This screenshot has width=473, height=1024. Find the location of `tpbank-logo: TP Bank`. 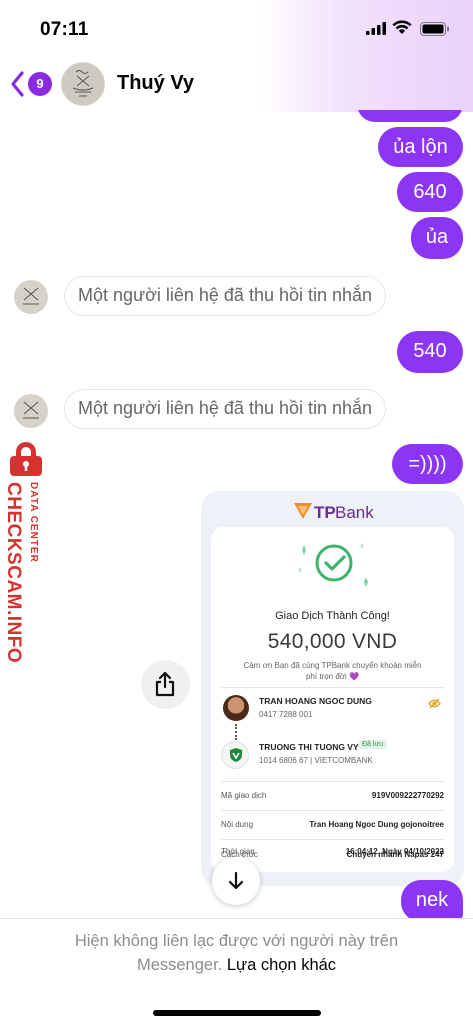

tpbank-logo: TP Bank is located at coordinates (332, 511).